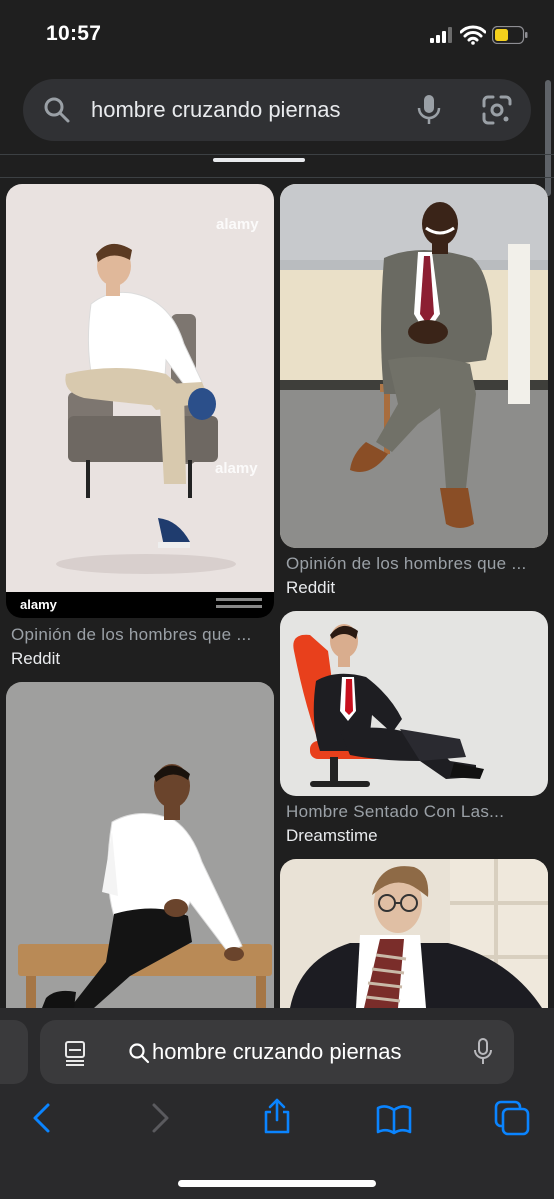 The height and width of the screenshot is (1199, 554). What do you see at coordinates (429, 110) in the screenshot?
I see `microphone-icon` at bounding box center [429, 110].